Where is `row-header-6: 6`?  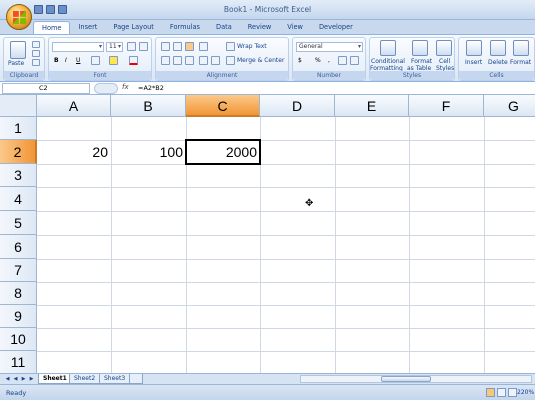
row-header-6: 6 is located at coordinates (18, 247).